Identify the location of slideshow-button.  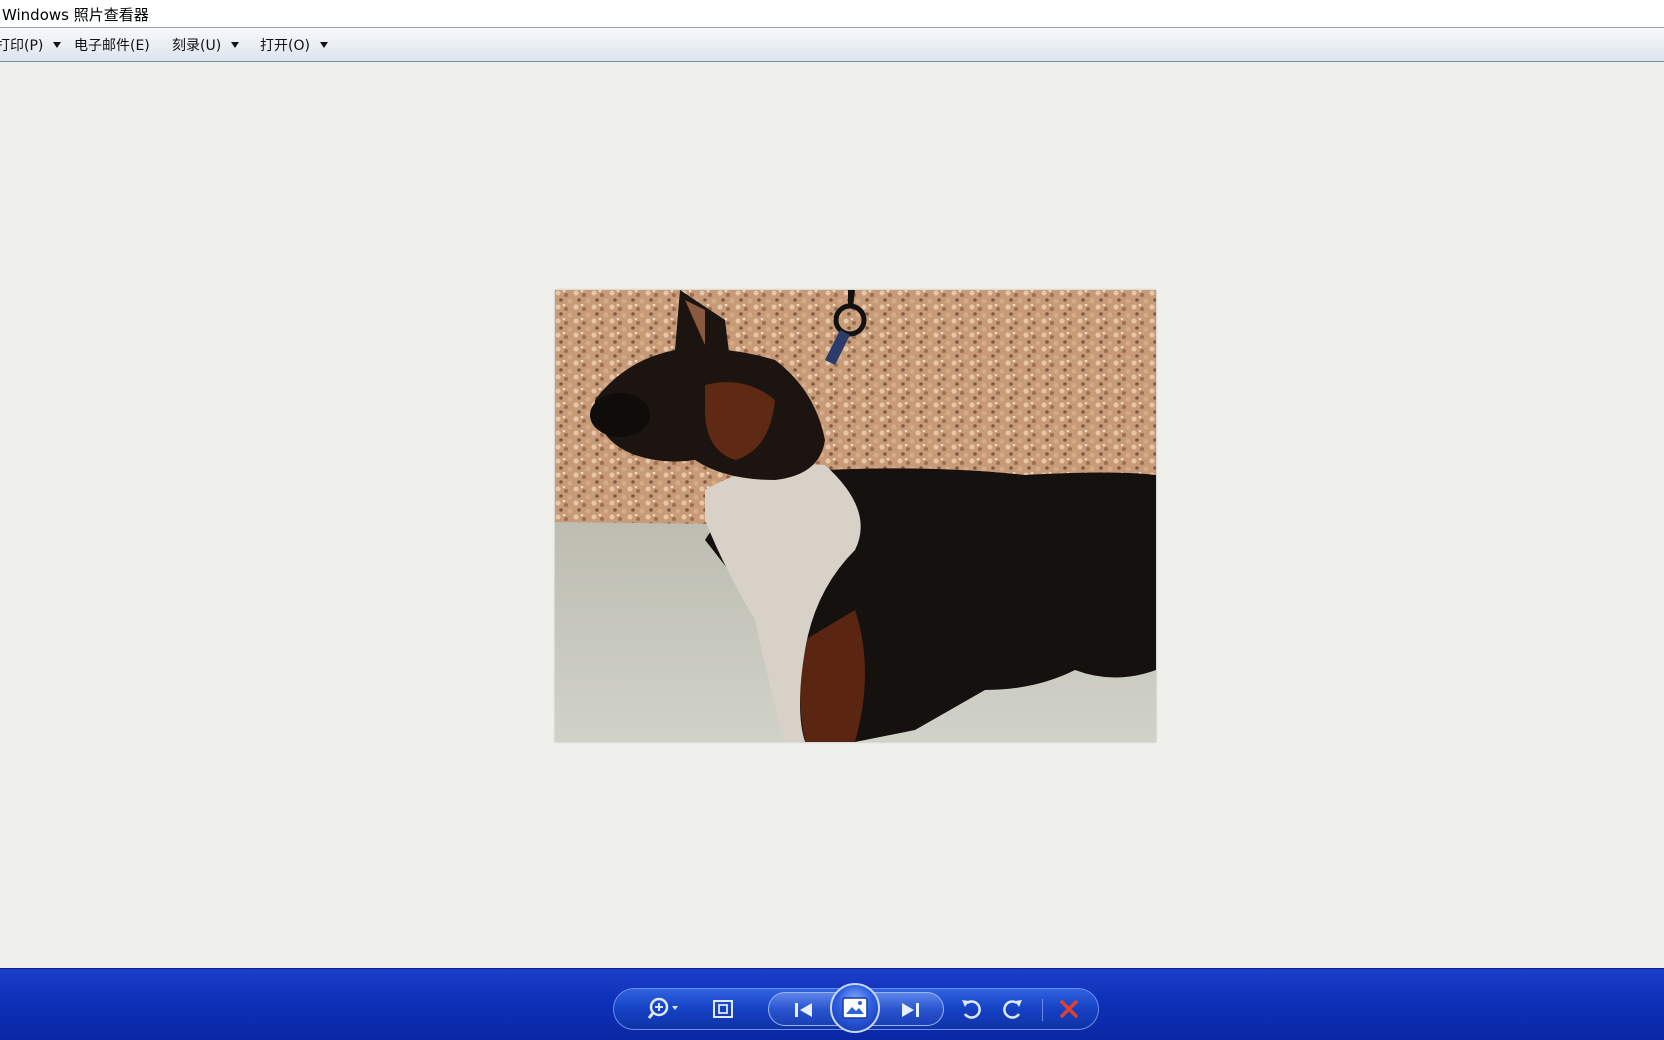
(855, 1008).